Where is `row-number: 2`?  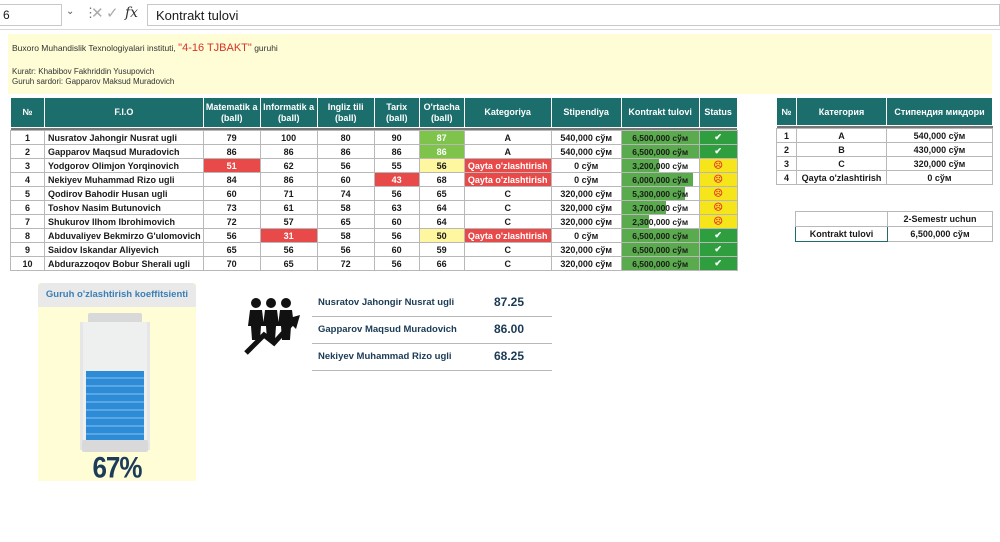 row-number: 2 is located at coordinates (786, 149).